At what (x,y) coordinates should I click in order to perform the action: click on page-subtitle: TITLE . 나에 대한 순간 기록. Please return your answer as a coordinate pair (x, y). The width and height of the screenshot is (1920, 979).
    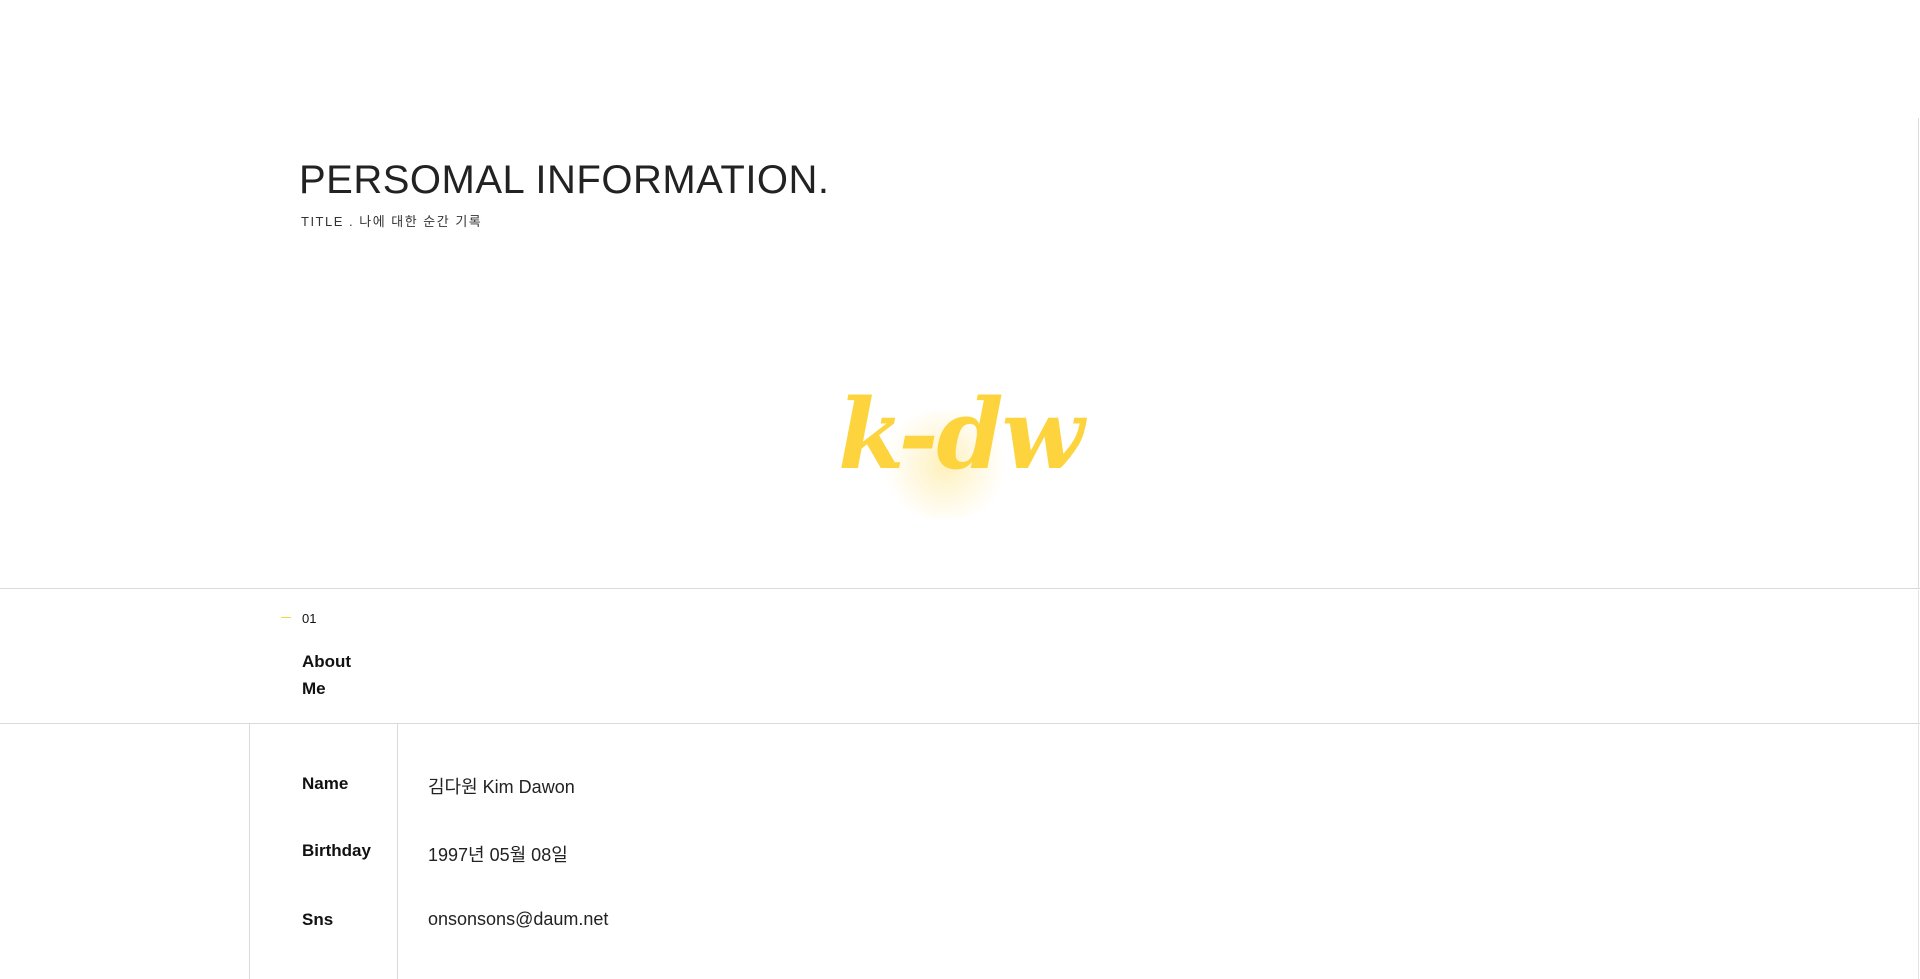
    Looking at the image, I should click on (392, 221).